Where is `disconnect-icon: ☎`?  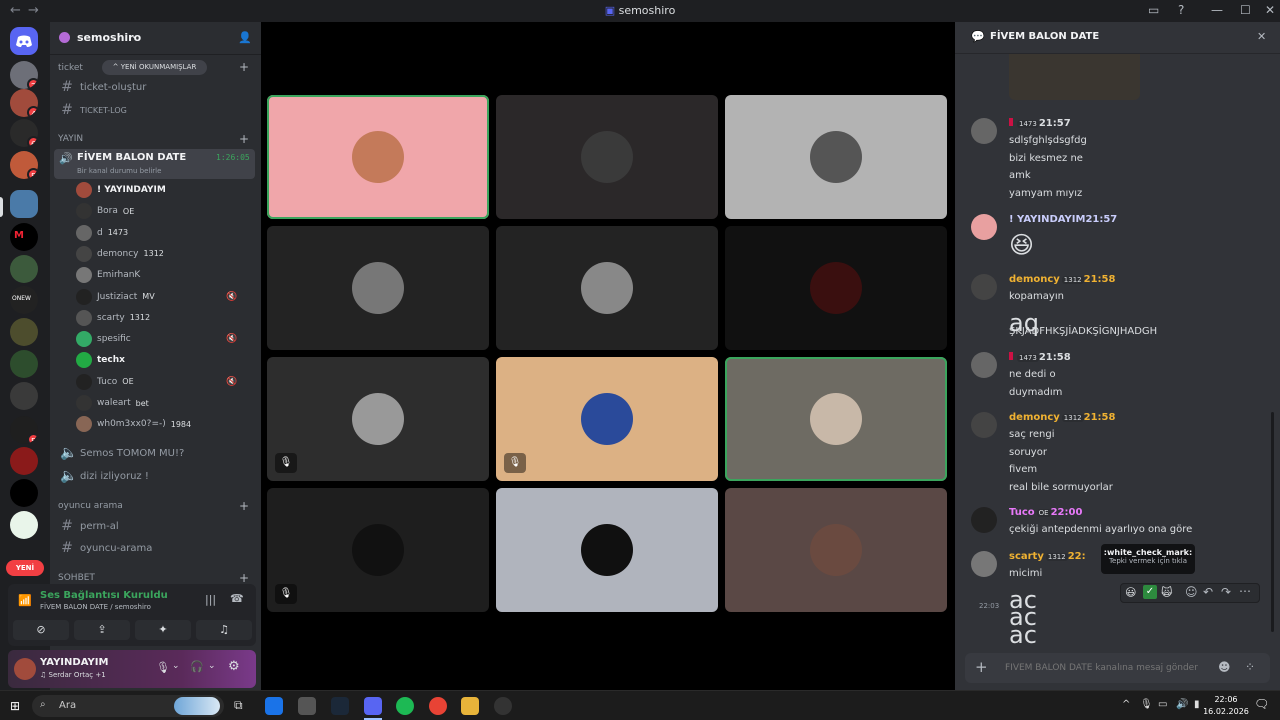
disconnect-icon: ☎ is located at coordinates (237, 598).